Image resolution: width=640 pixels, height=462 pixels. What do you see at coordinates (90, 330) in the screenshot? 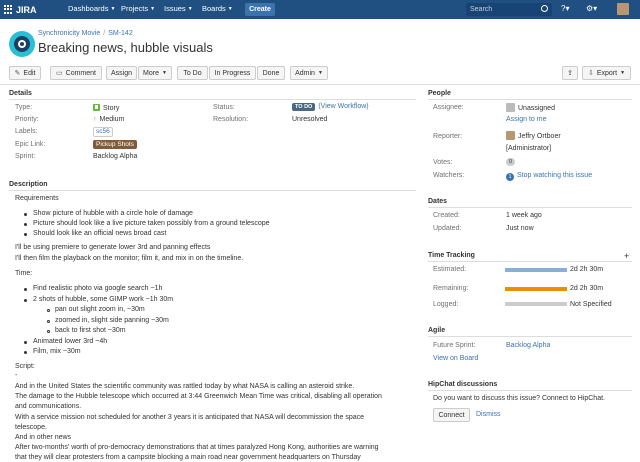
I see `sub-list-item: back to first shot ~30m` at bounding box center [90, 330].